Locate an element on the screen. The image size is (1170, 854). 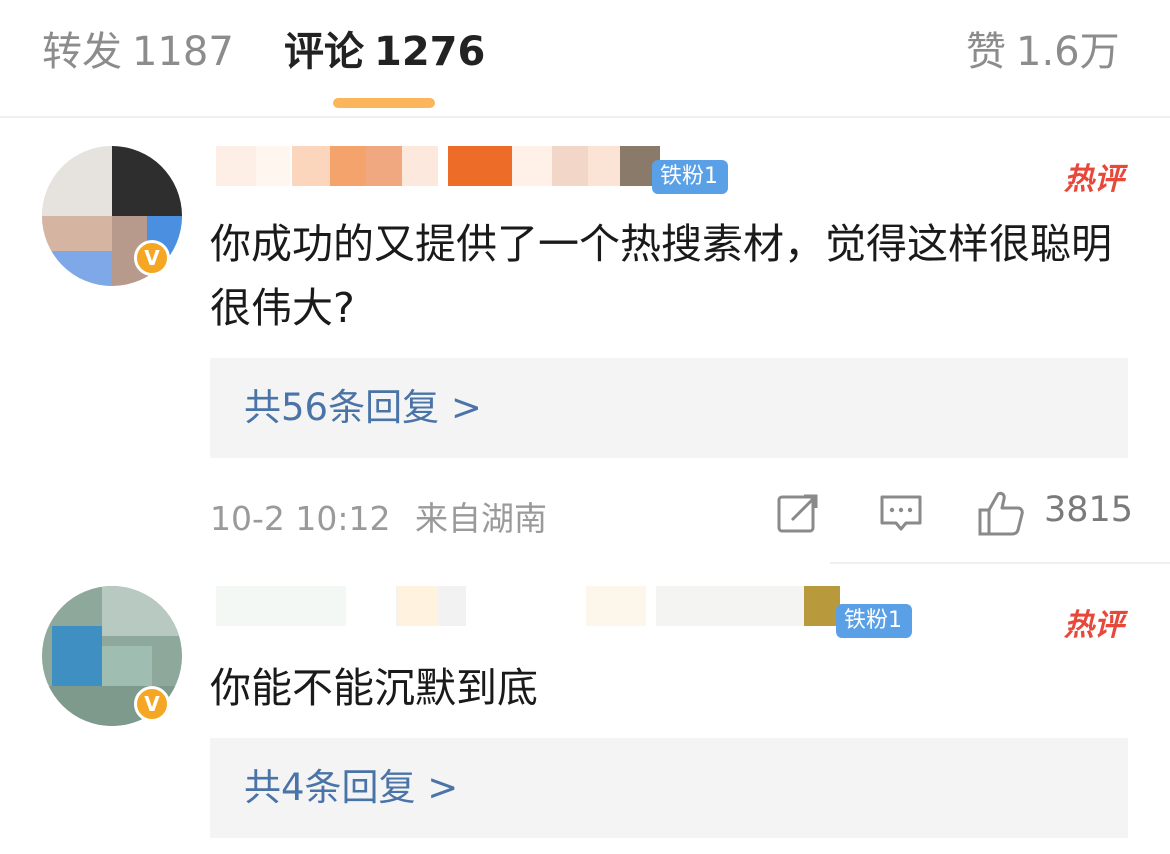
tab-like: 赞 1.6万 is located at coordinates (1043, 52).